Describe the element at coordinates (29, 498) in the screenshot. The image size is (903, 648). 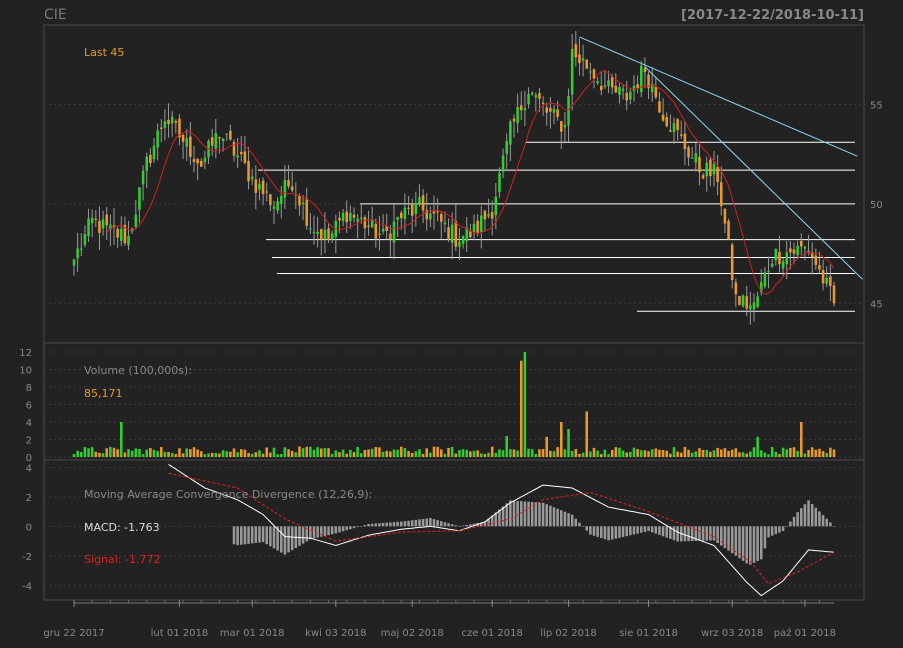
I see `macd-tick-label: 2` at that location.